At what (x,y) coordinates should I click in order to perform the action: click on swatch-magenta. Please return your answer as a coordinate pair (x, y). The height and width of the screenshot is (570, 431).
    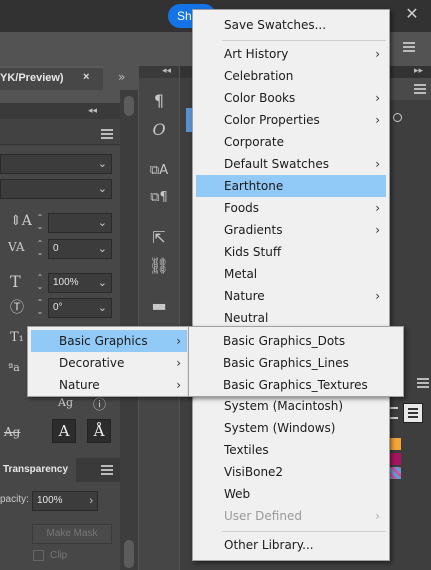
    Looking at the image, I should click on (395, 459).